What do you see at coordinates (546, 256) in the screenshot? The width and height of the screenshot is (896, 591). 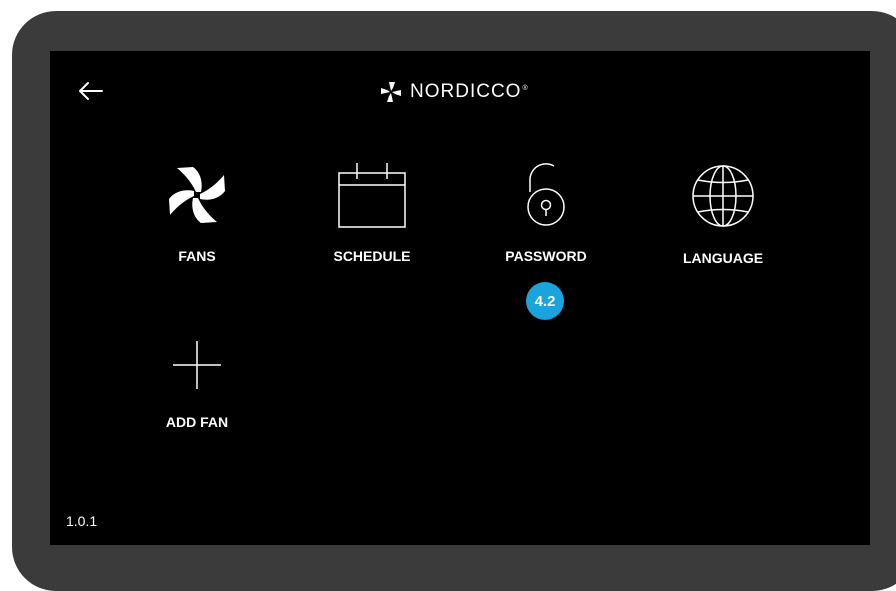 I see `tile-label-password: PASSWORD` at bounding box center [546, 256].